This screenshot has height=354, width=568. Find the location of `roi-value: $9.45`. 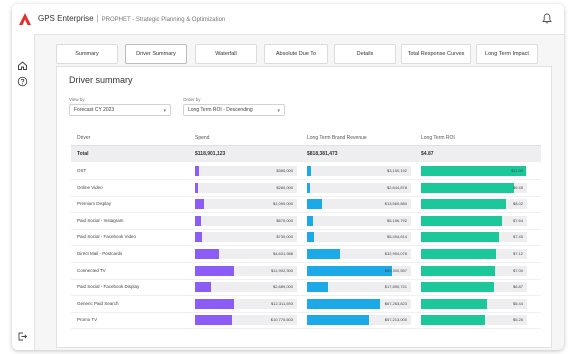

roi-value: $9.45 is located at coordinates (517, 187).